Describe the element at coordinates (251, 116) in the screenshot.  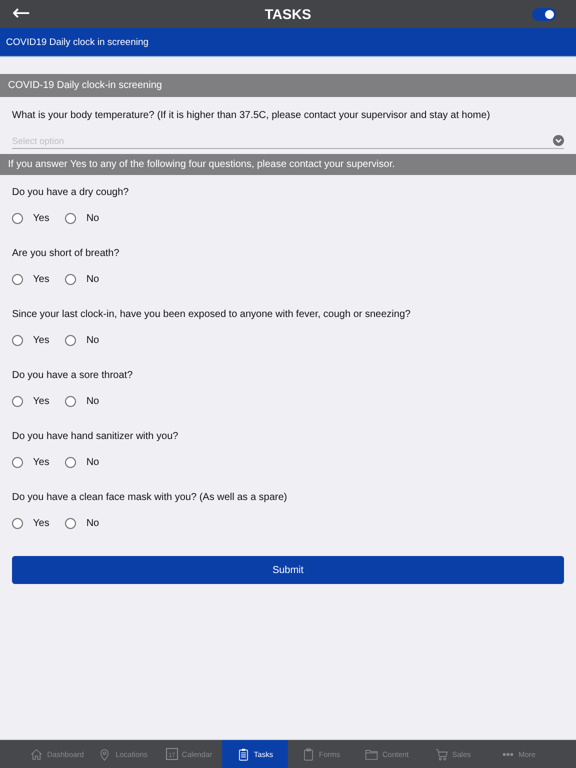
I see `question-label: What is your body temperature? (If it is higher than 37.5C, please contact your supervisor and stay at home)` at that location.